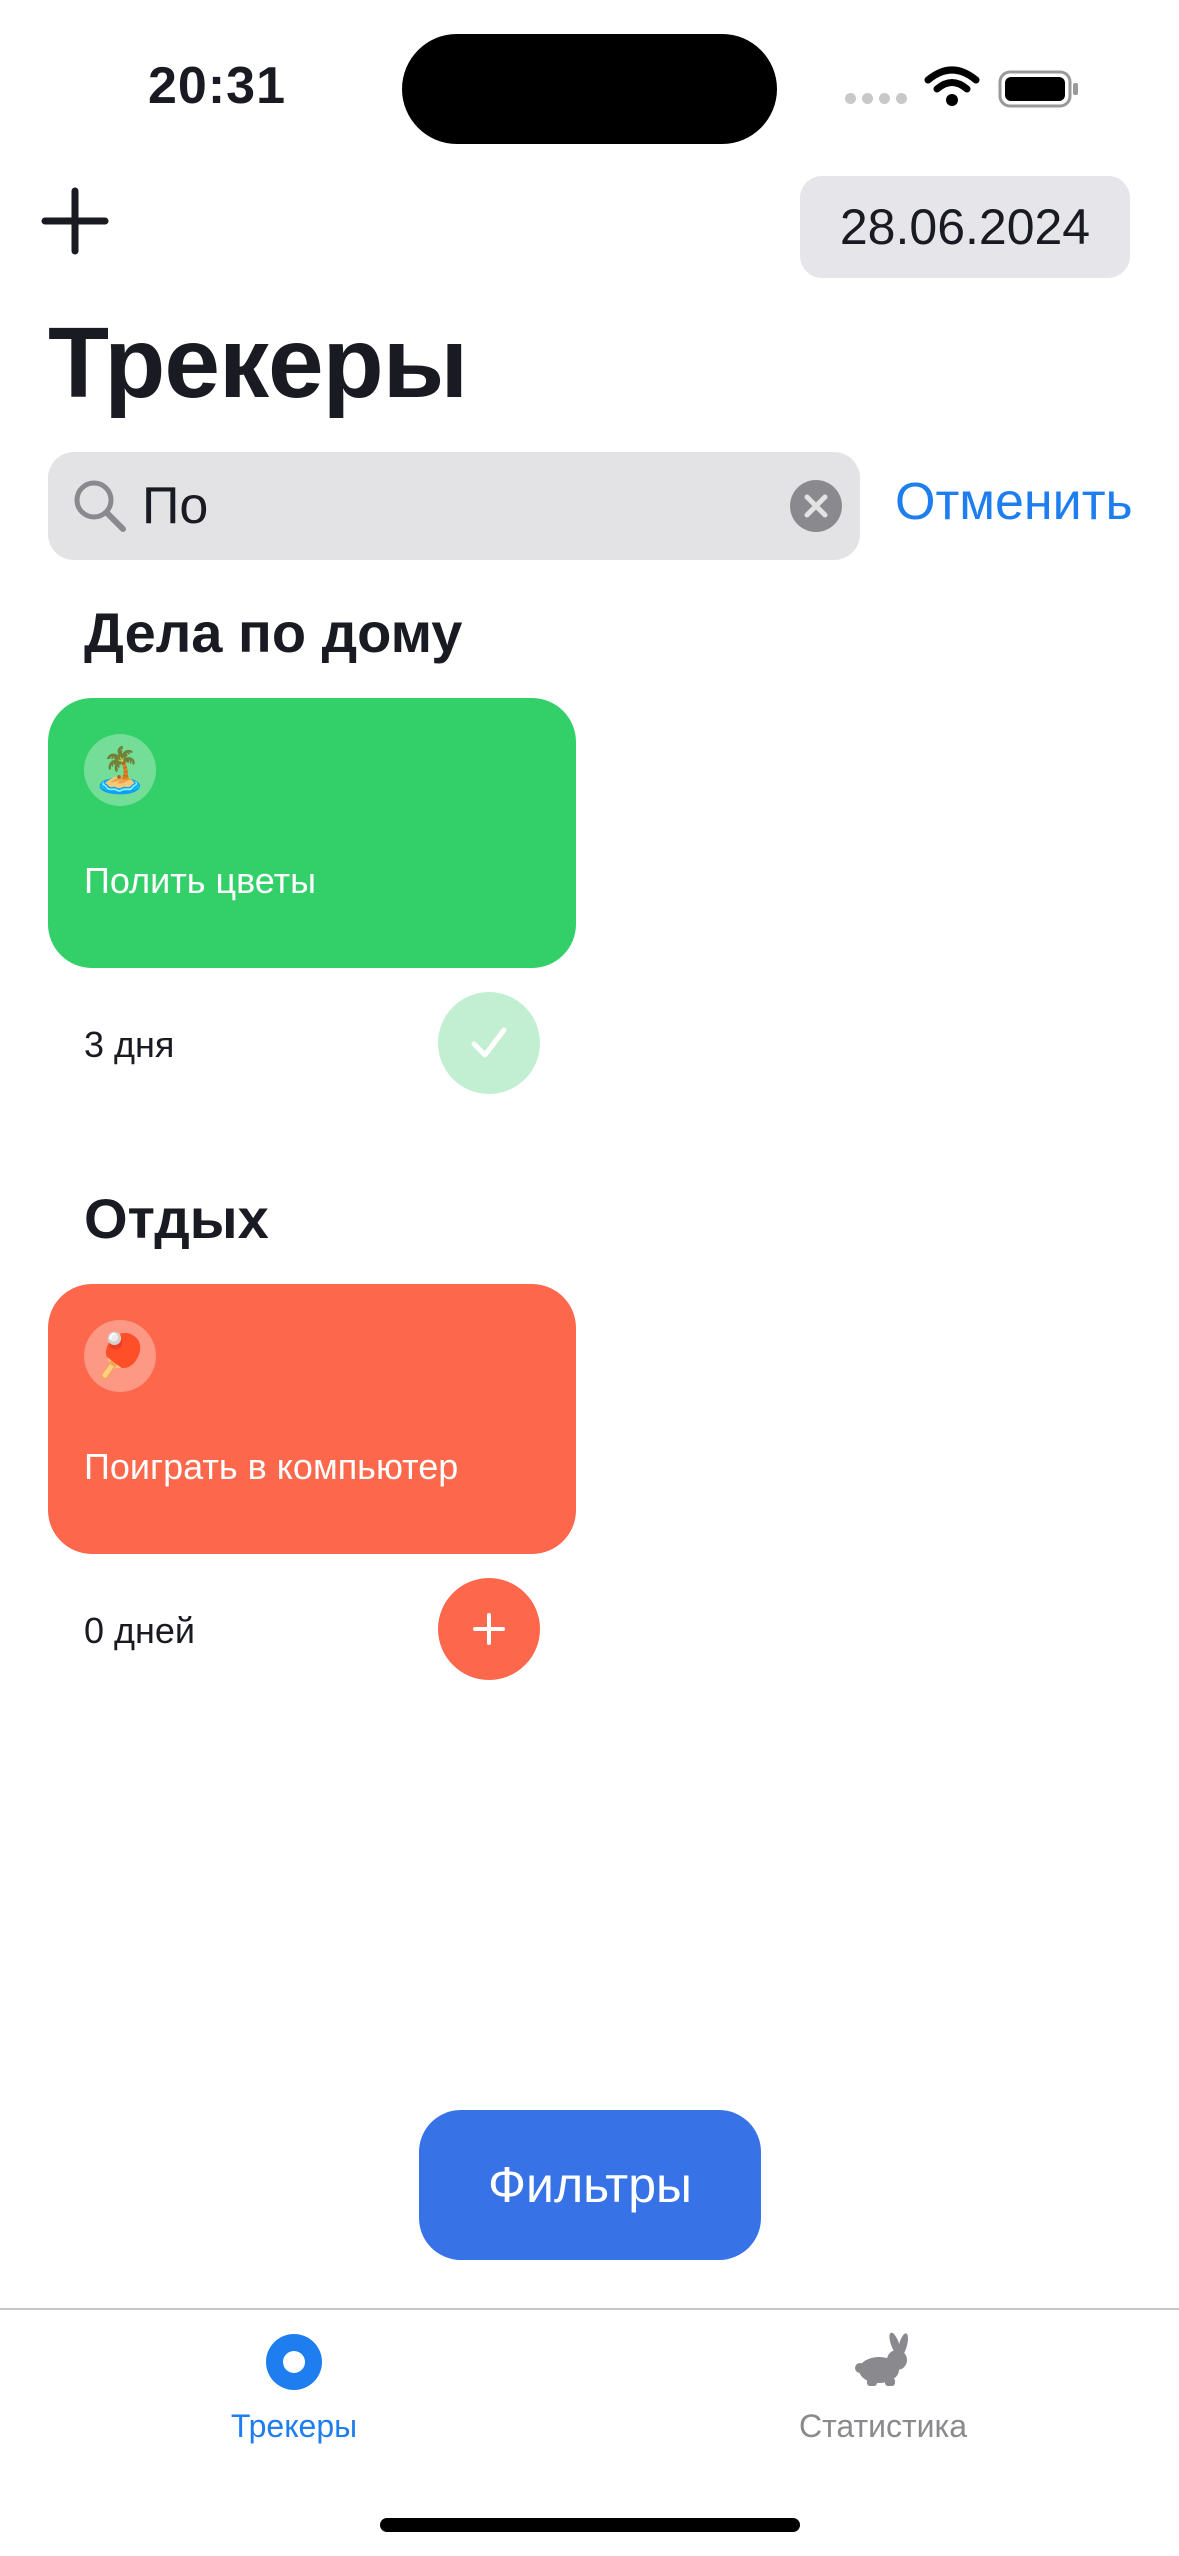 Image resolution: width=1179 pixels, height=2556 pixels. What do you see at coordinates (590, 2525) in the screenshot?
I see `home-indicator` at bounding box center [590, 2525].